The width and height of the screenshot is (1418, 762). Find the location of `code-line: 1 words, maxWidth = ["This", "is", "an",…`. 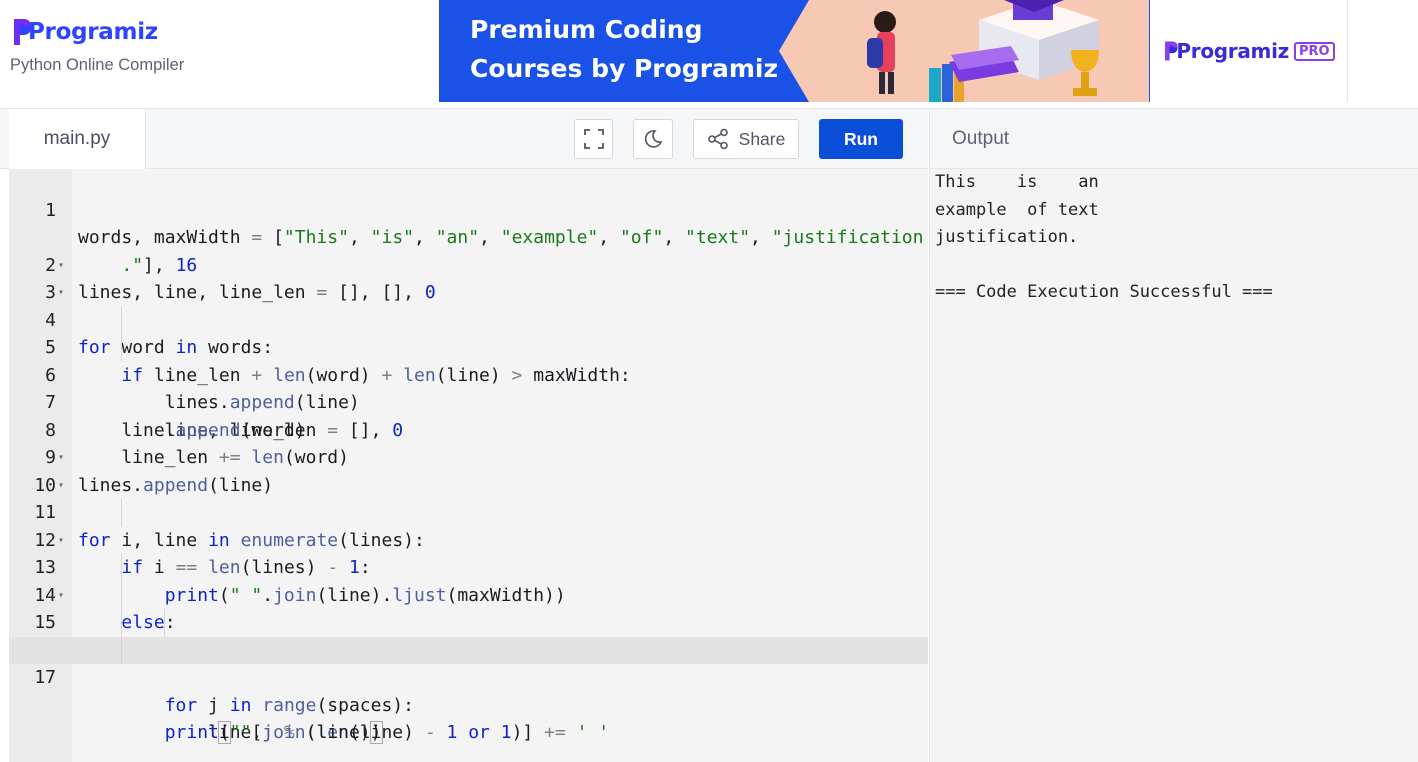

code-line: 1 words, maxWidth = ["This", "is", "an",… is located at coordinates (468, 209).